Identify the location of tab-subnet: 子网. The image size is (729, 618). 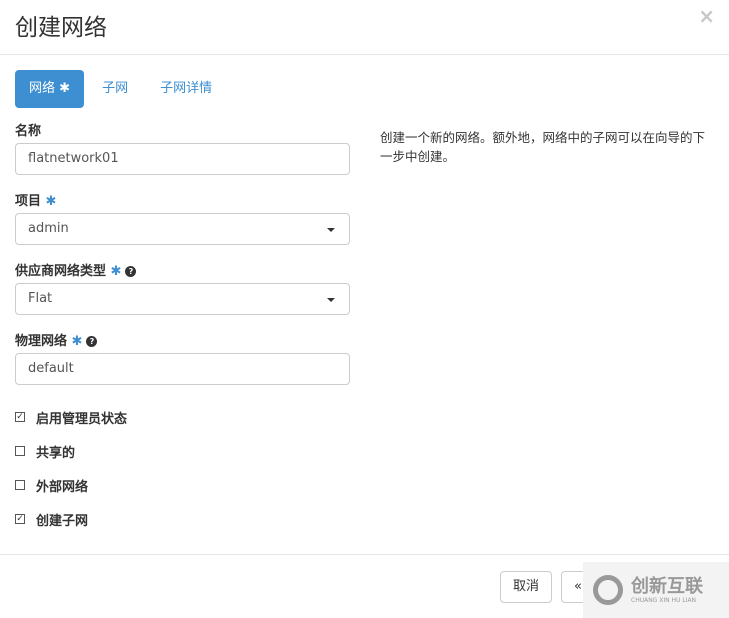
(115, 89).